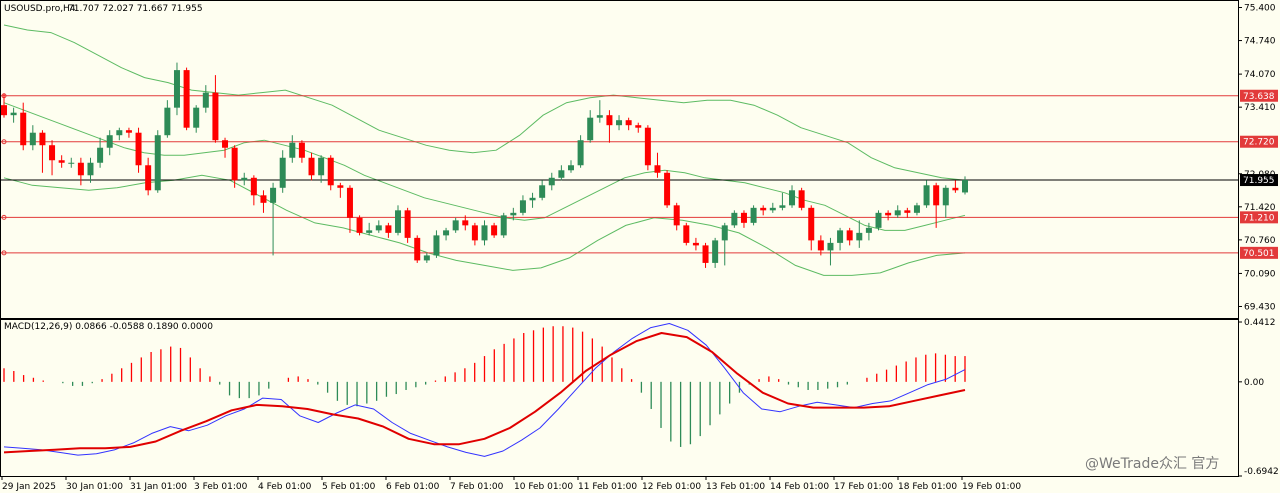 The image size is (1280, 493). I want to click on price-tick-label: 70.760, so click(1260, 241).